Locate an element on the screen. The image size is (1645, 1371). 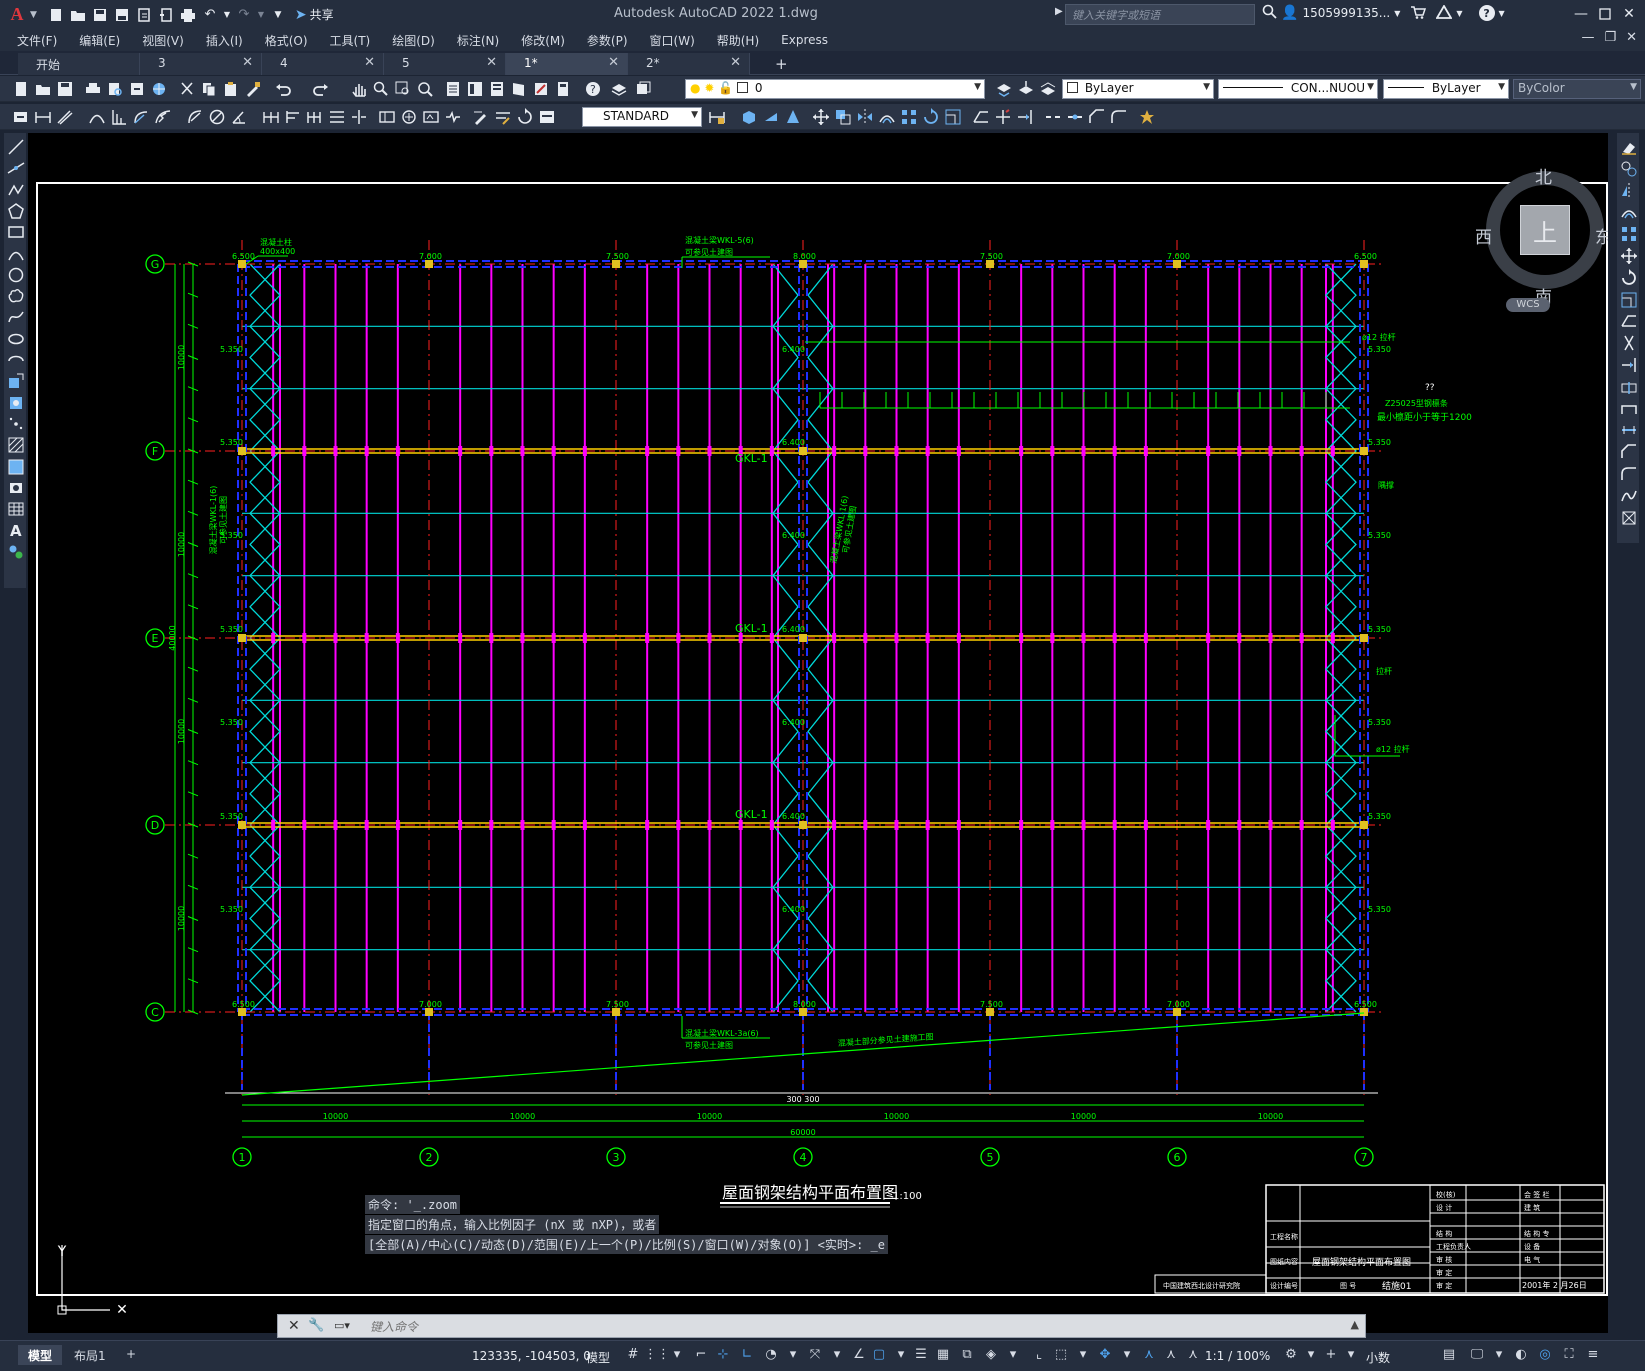
tool-palettes-icon is located at coordinates (497, 89).